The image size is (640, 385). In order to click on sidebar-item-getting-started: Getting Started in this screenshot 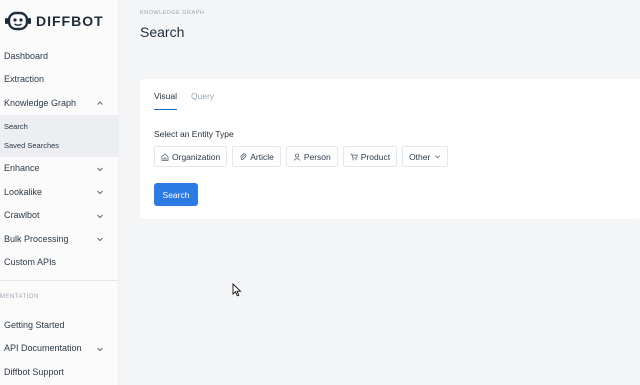, I will do `click(59, 325)`.